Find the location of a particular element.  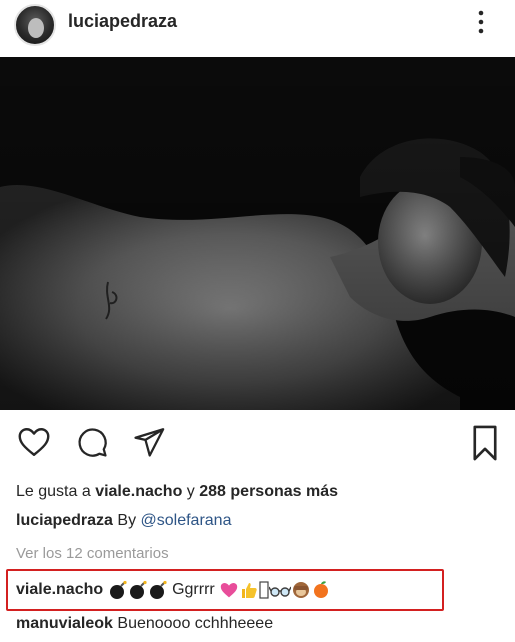

post-header: luciapedraza is located at coordinates (257, 26).